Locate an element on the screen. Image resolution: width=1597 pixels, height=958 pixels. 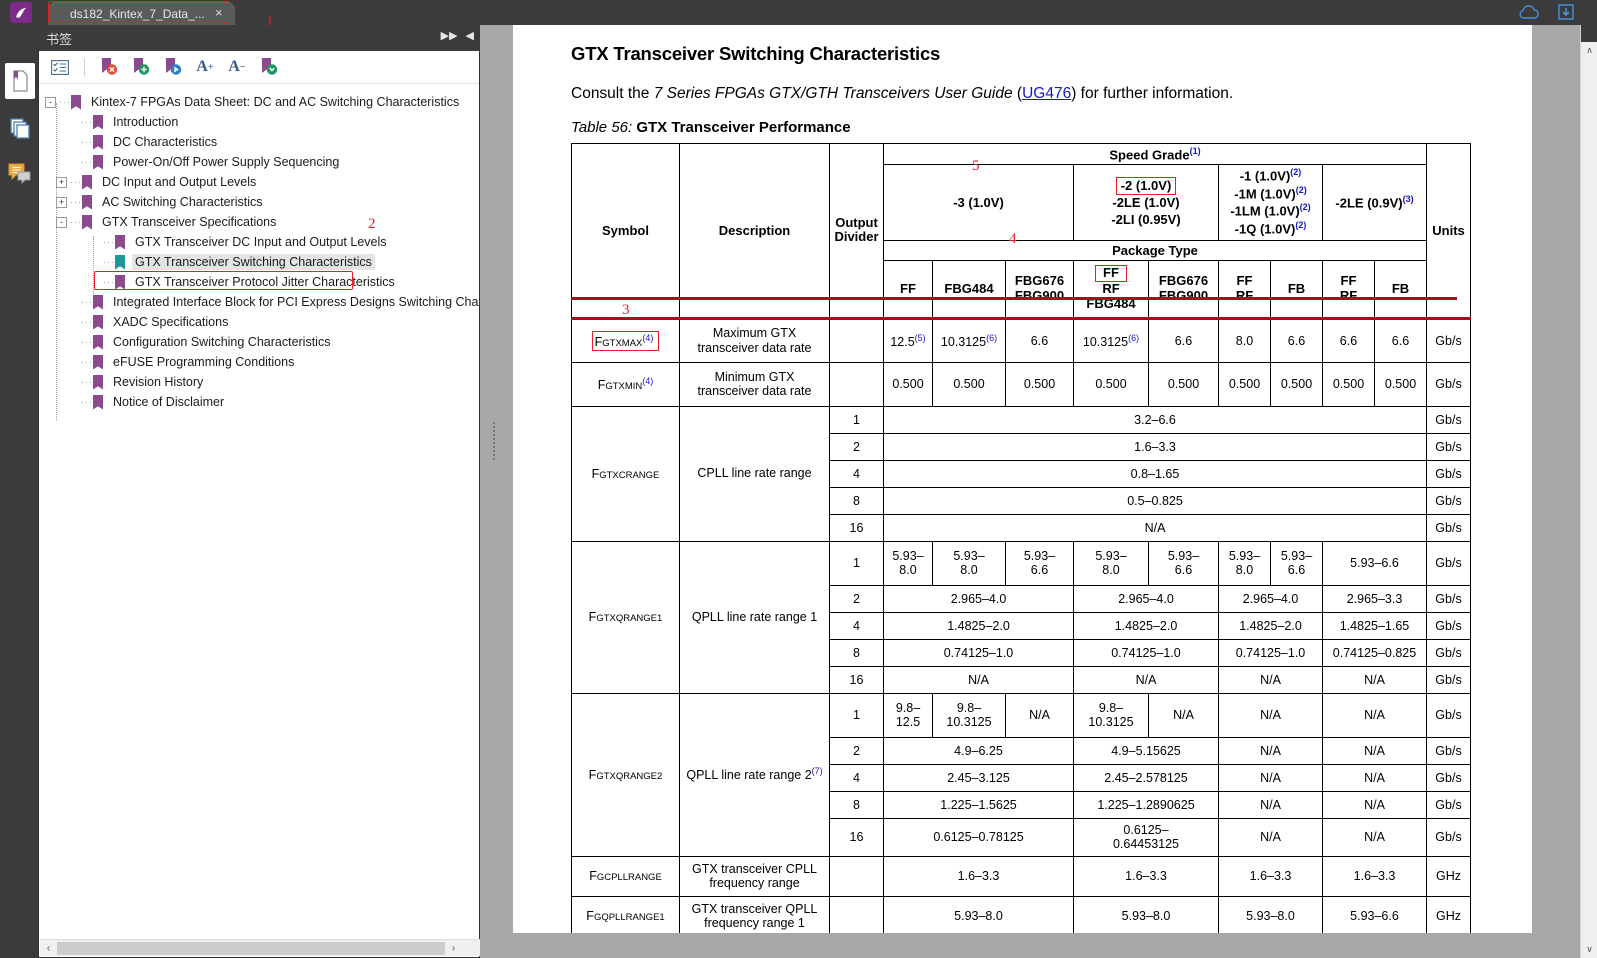
cell-value: 0.8–1.65 is located at coordinates (1155, 473).